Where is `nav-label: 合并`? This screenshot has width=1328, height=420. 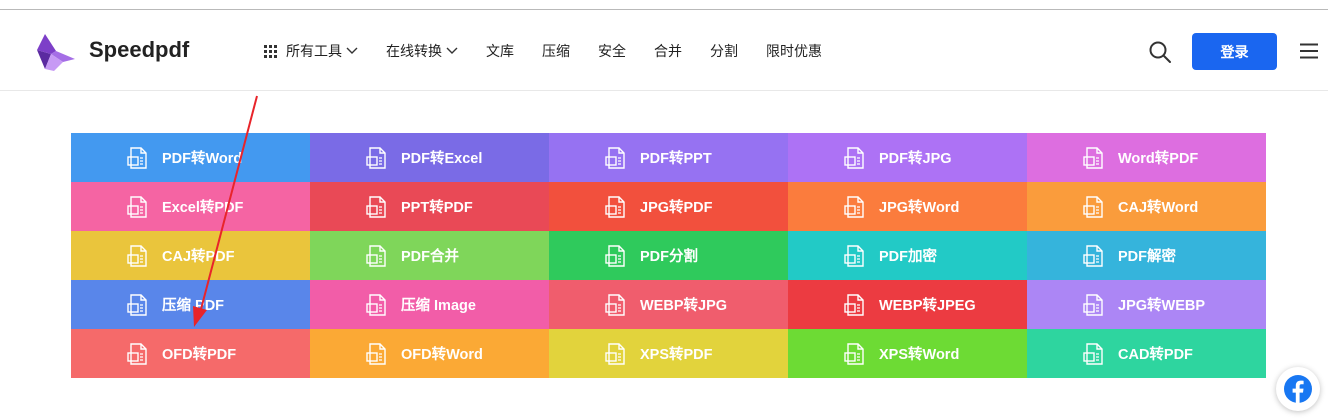
nav-label: 合并 is located at coordinates (668, 51).